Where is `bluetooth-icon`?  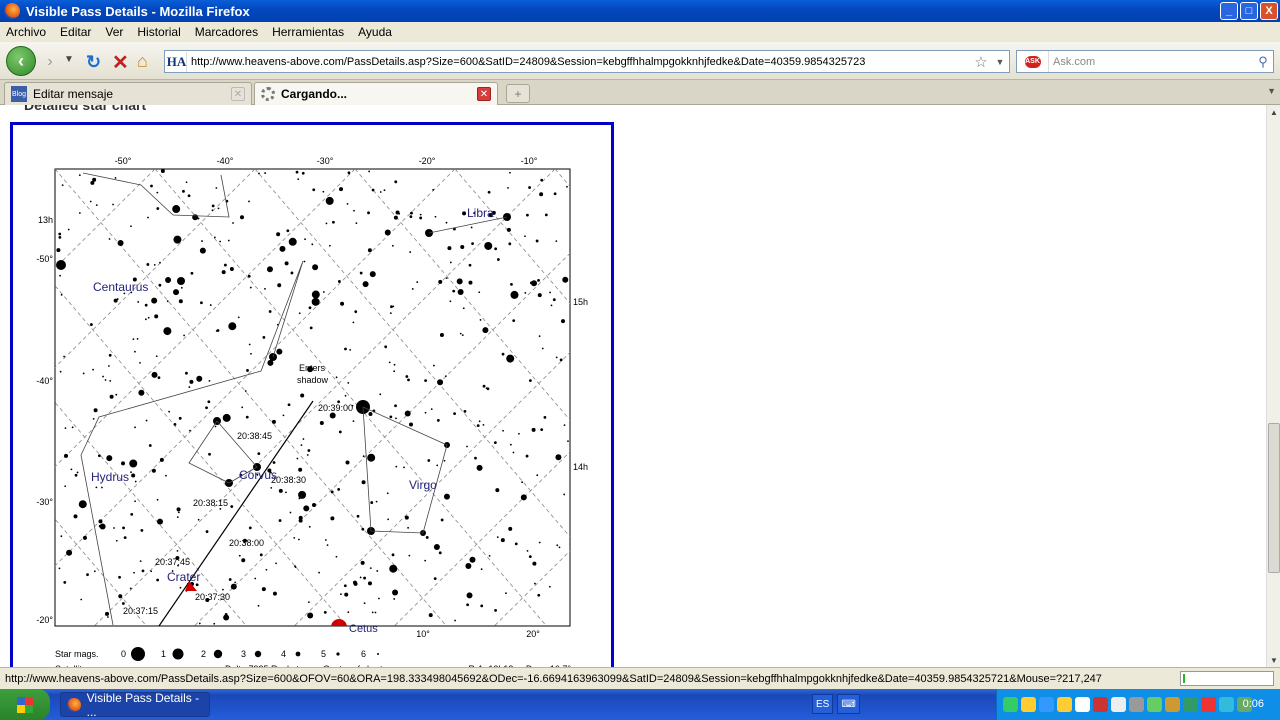 bluetooth-icon is located at coordinates (1046, 704).